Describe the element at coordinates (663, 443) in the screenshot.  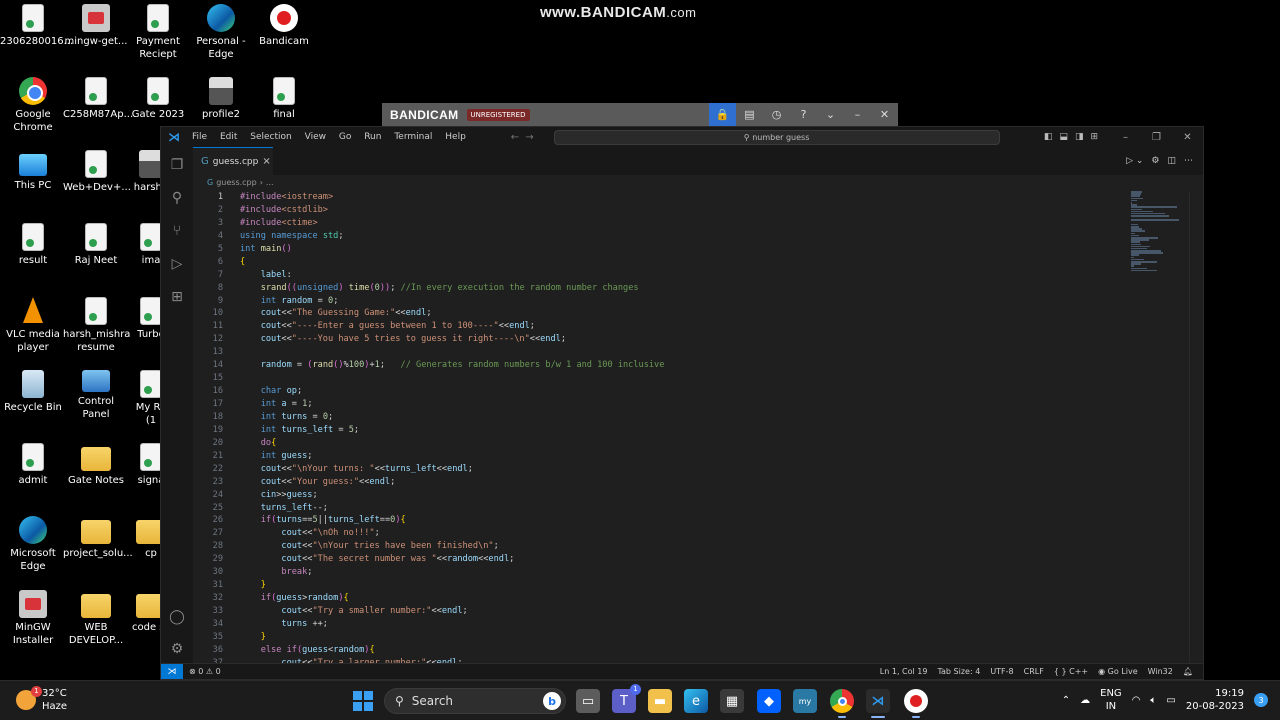
I see `code-line: 20 do{` at that location.